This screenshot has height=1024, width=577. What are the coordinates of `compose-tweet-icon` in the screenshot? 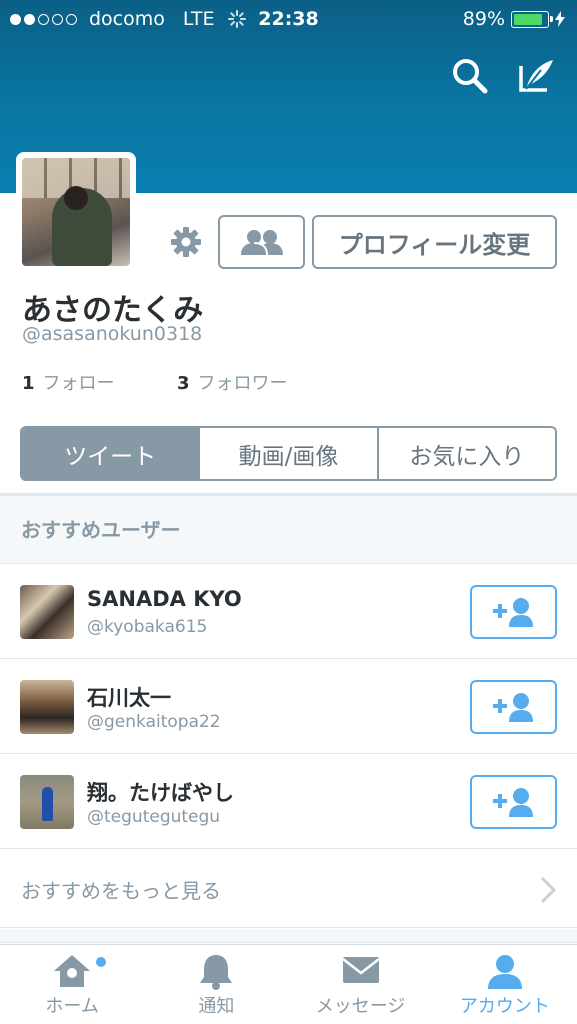 It's located at (537, 76).